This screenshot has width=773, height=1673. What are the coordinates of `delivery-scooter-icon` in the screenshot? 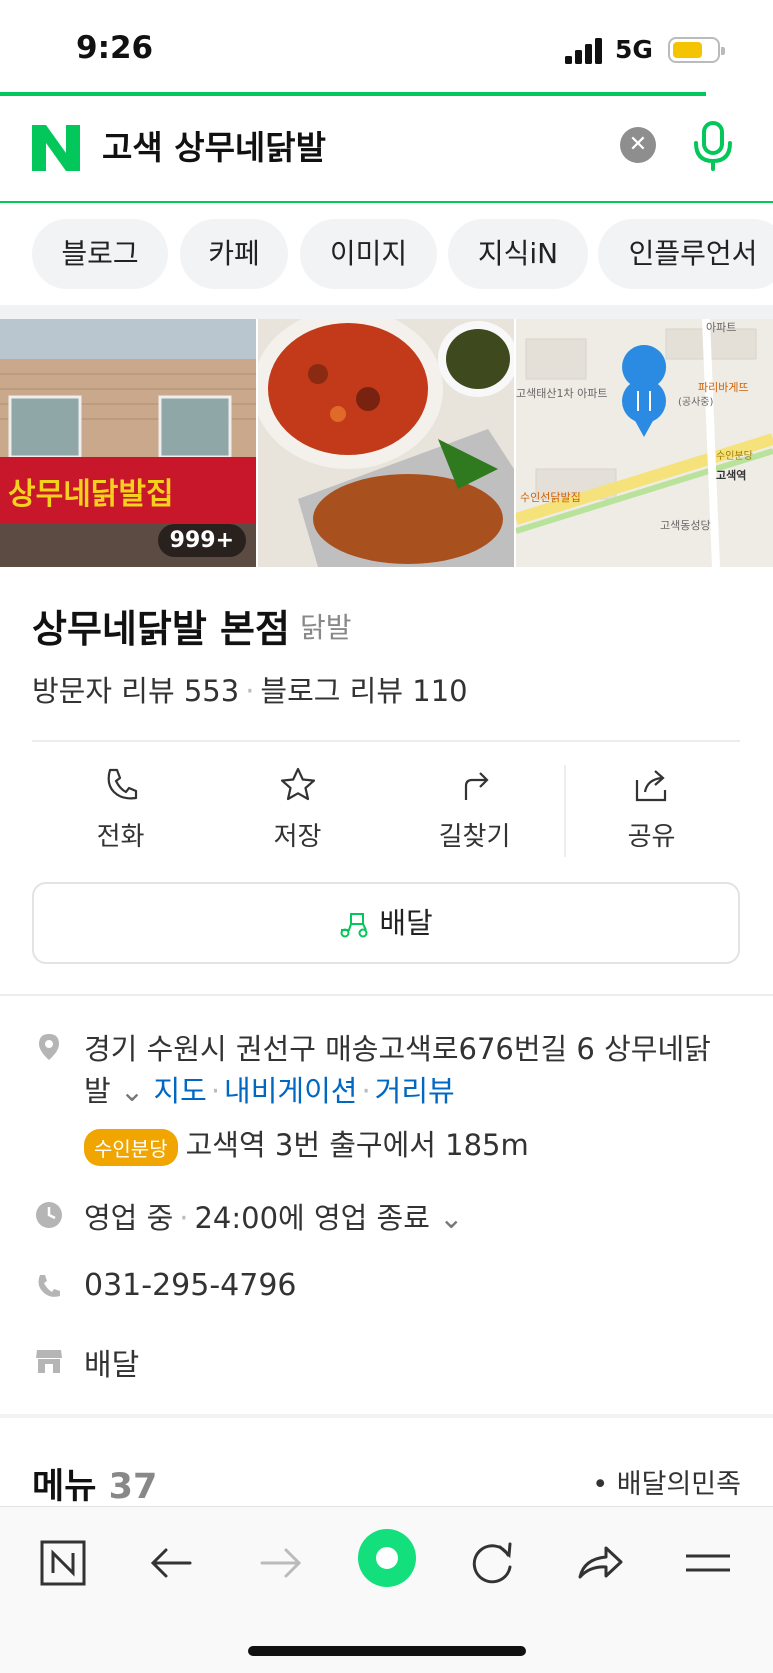 It's located at (354, 925).